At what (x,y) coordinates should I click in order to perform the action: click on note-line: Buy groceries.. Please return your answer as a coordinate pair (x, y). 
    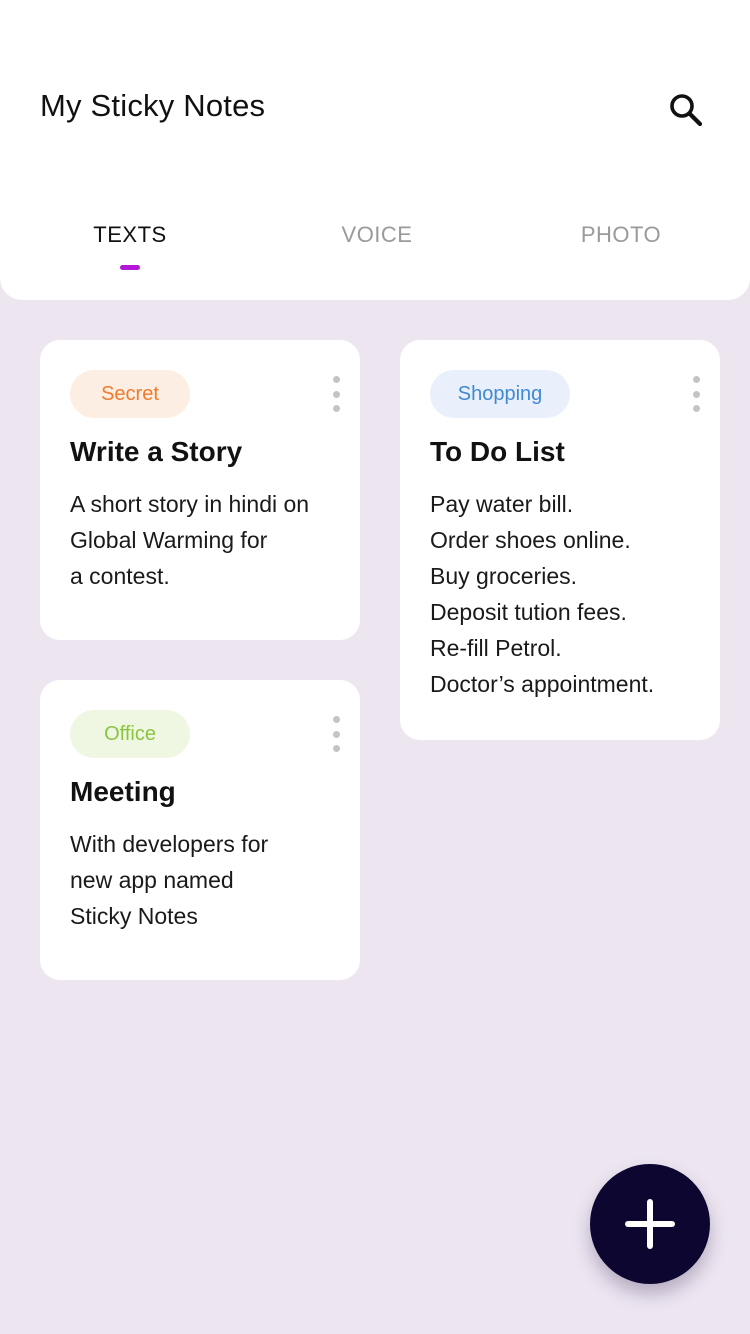
    Looking at the image, I should click on (504, 576).